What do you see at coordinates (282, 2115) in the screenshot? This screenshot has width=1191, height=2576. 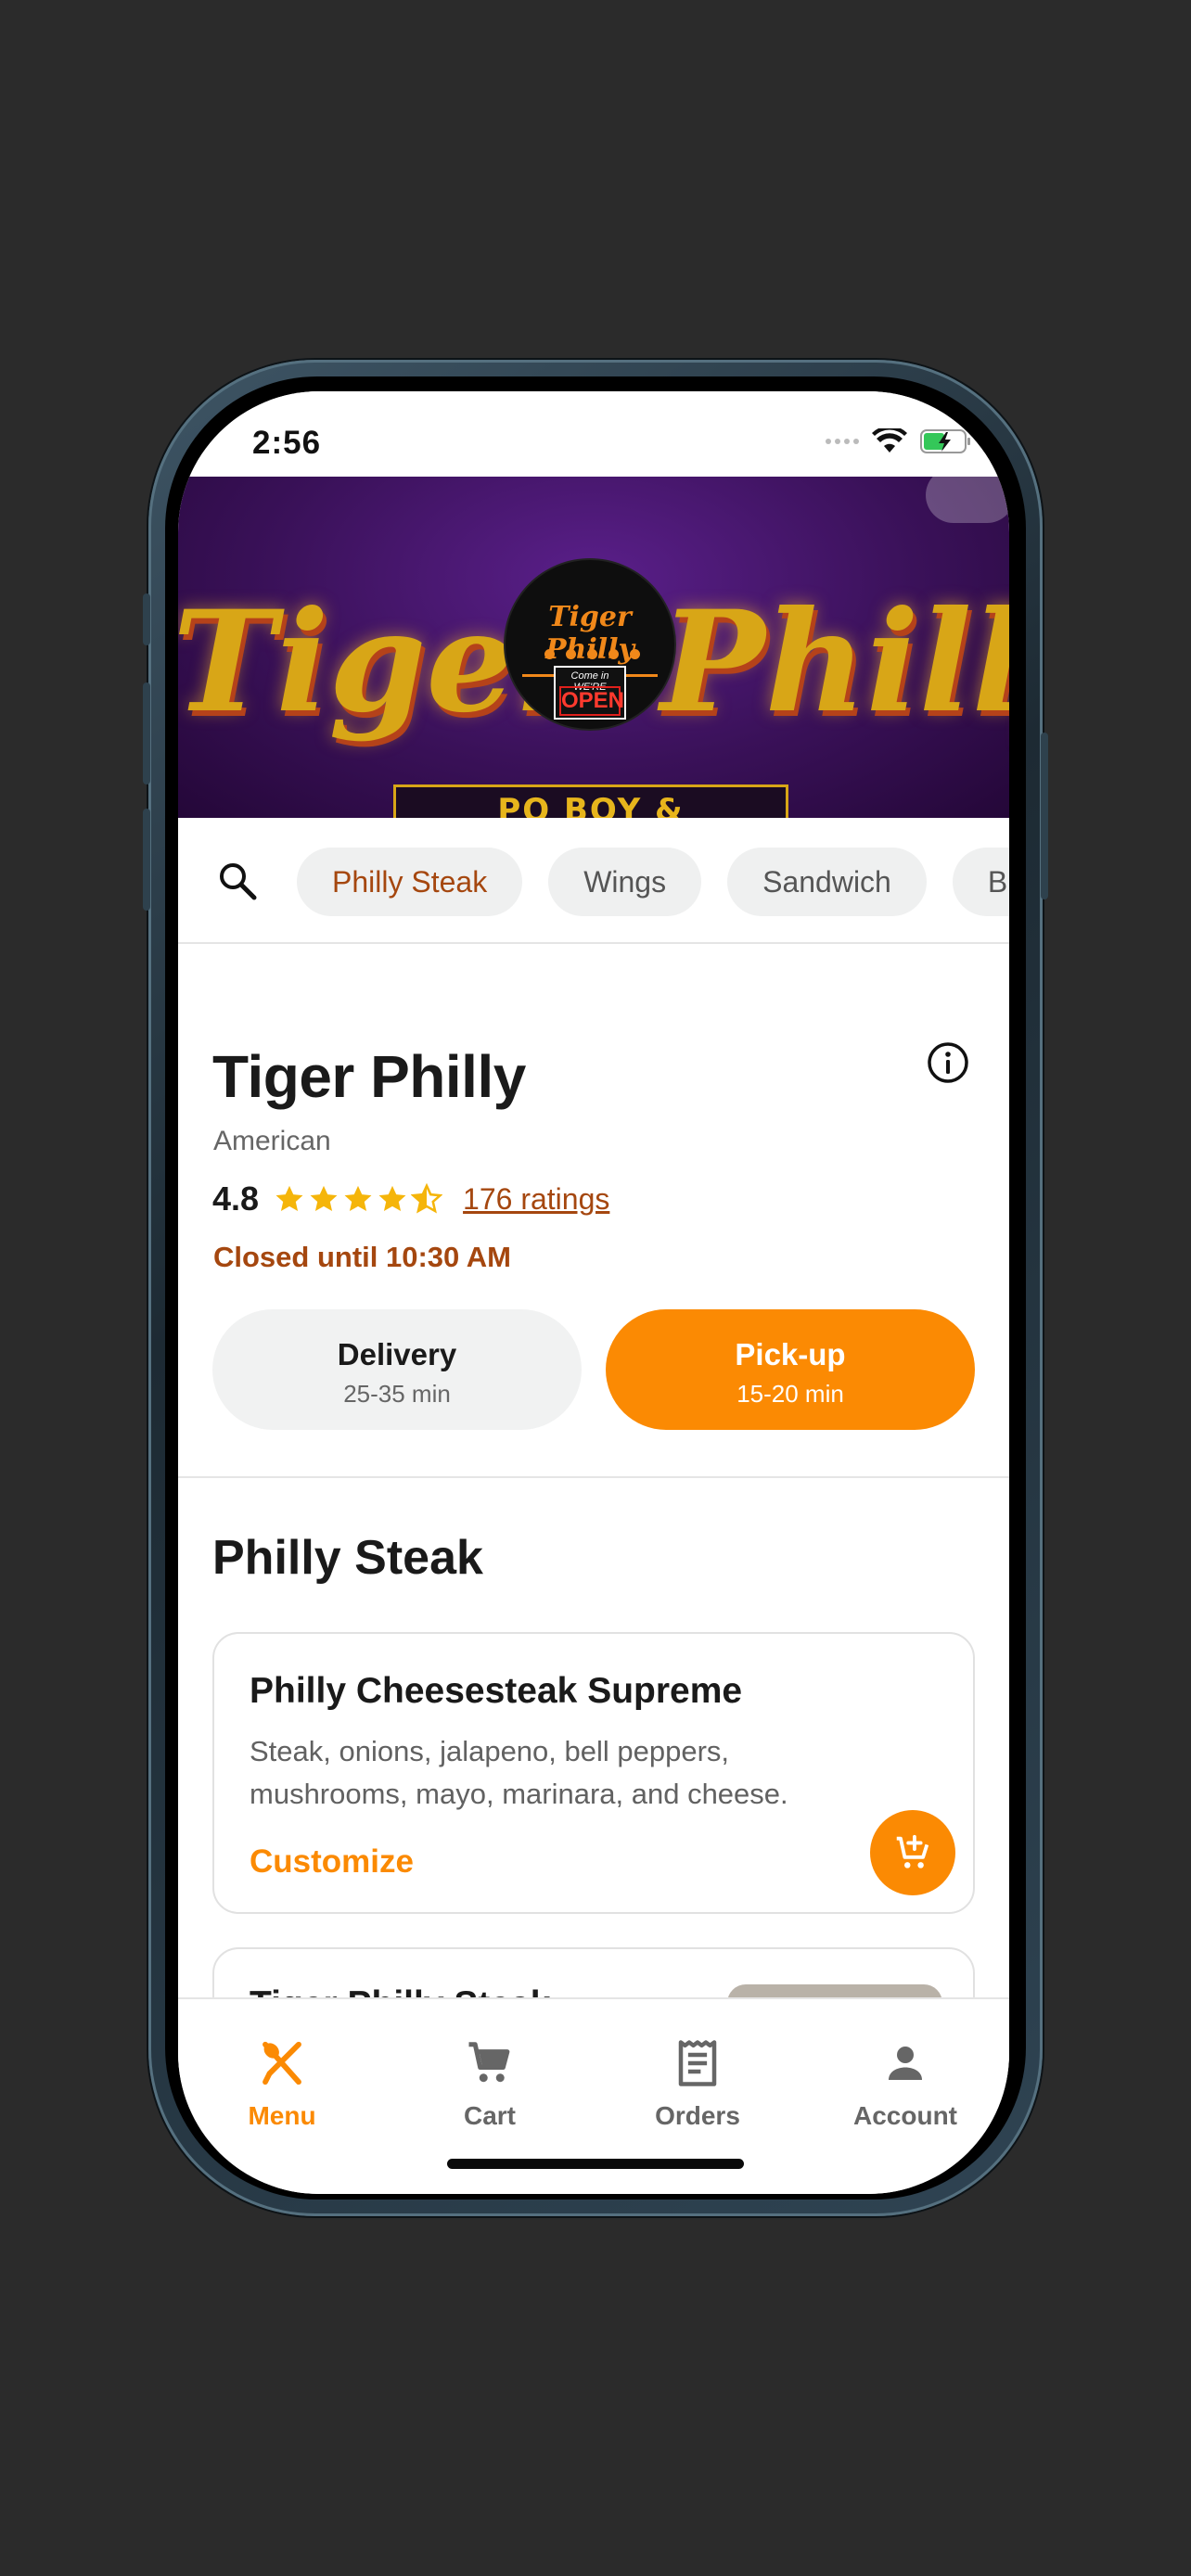 I see `tab-label: Menu` at bounding box center [282, 2115].